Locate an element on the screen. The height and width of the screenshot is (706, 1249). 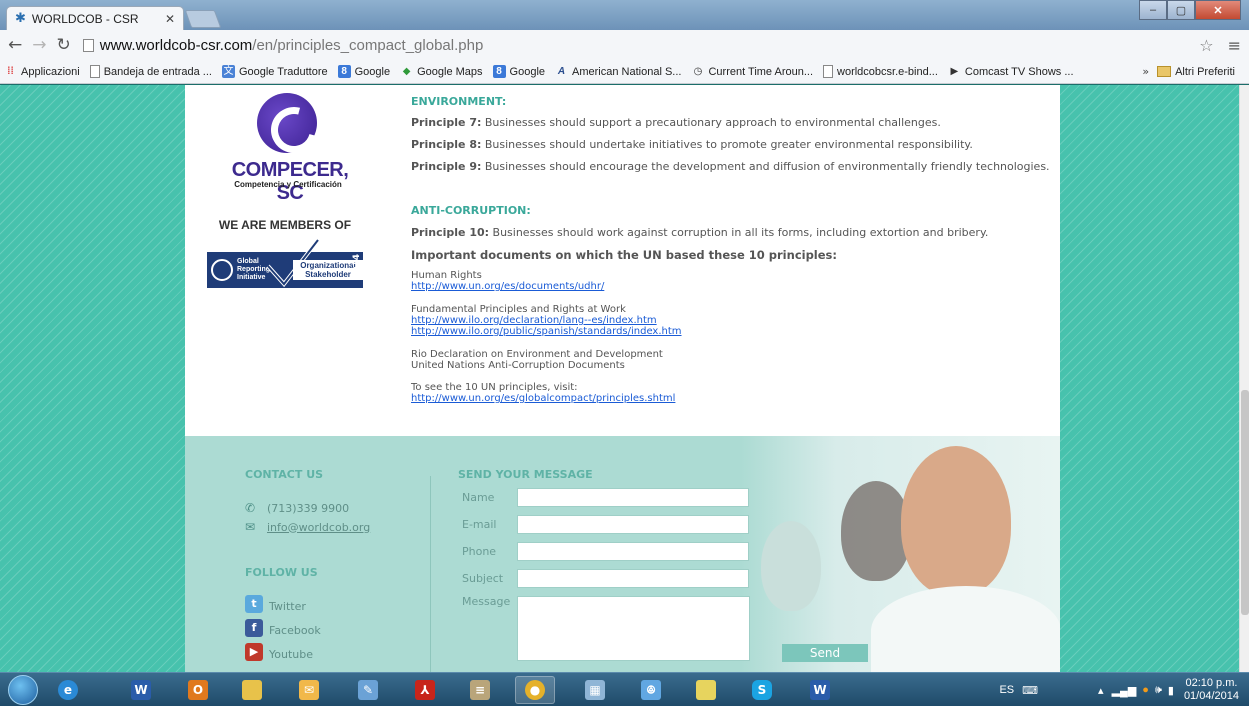
bookmarks-overflow-button: » is located at coordinates (1145, 71).